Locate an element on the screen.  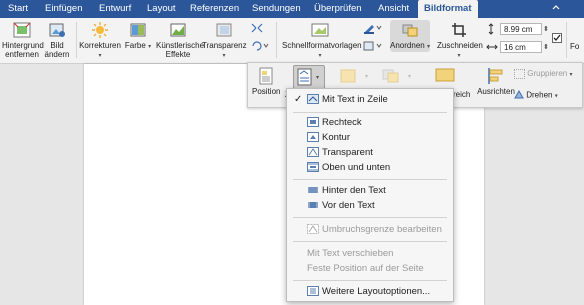
quick-styles-button: Schnellformatvorlagen ▾ is located at coordinates (322, 41).